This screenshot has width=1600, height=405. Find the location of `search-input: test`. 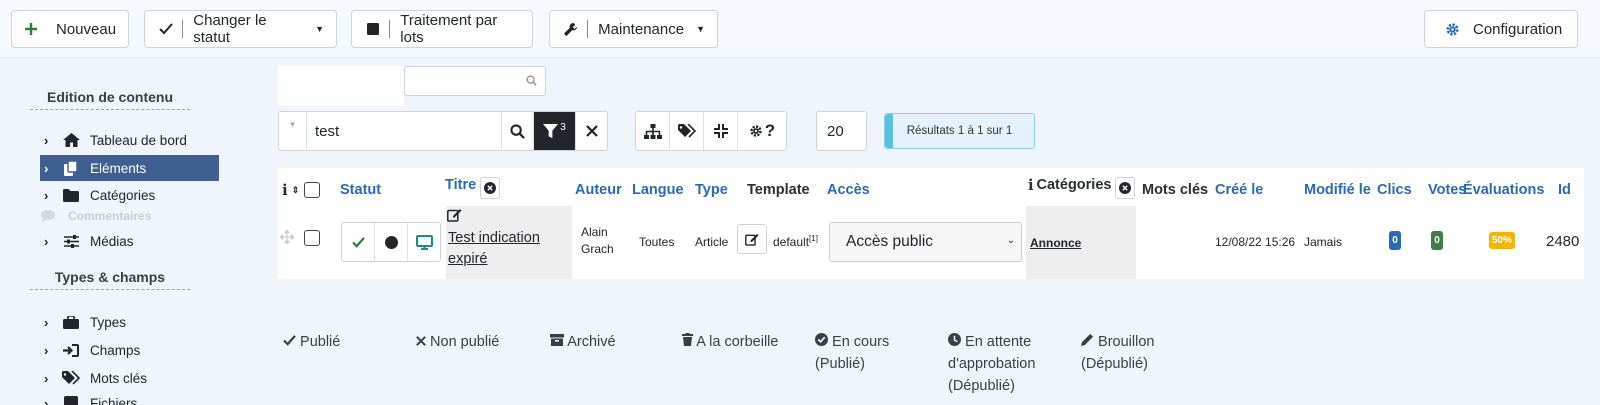

search-input: test is located at coordinates (404, 131).